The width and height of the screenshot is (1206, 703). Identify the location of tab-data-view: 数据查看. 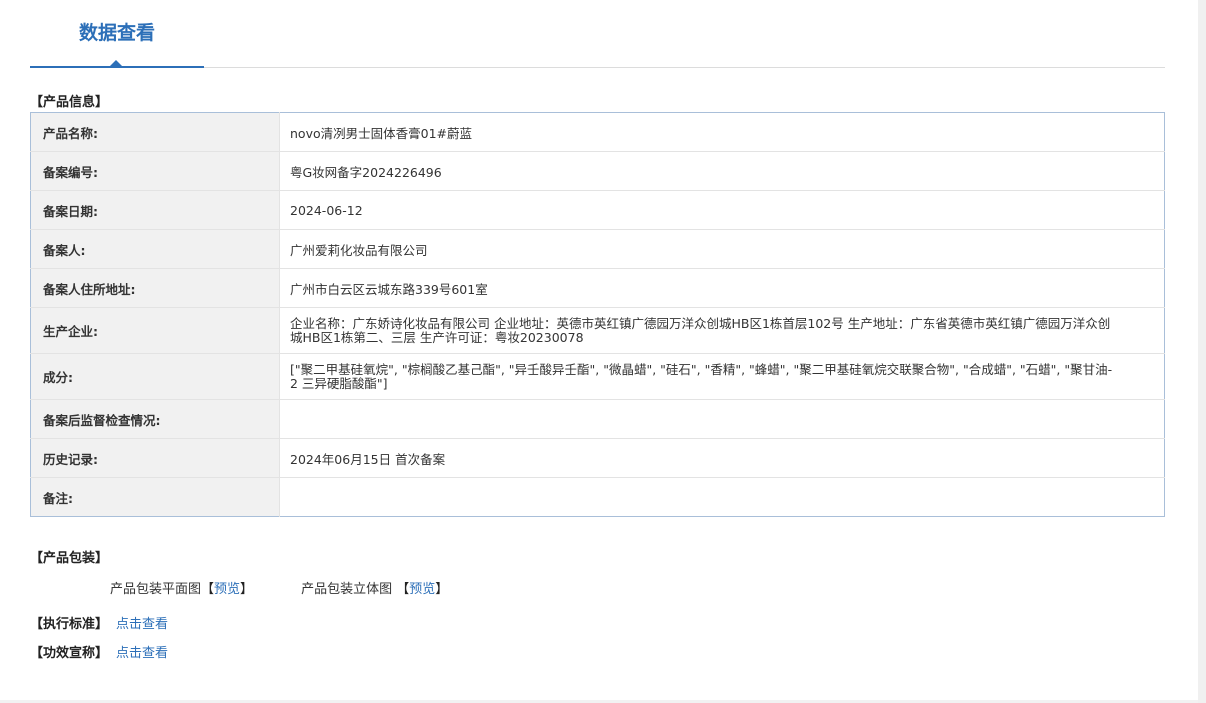
(117, 34).